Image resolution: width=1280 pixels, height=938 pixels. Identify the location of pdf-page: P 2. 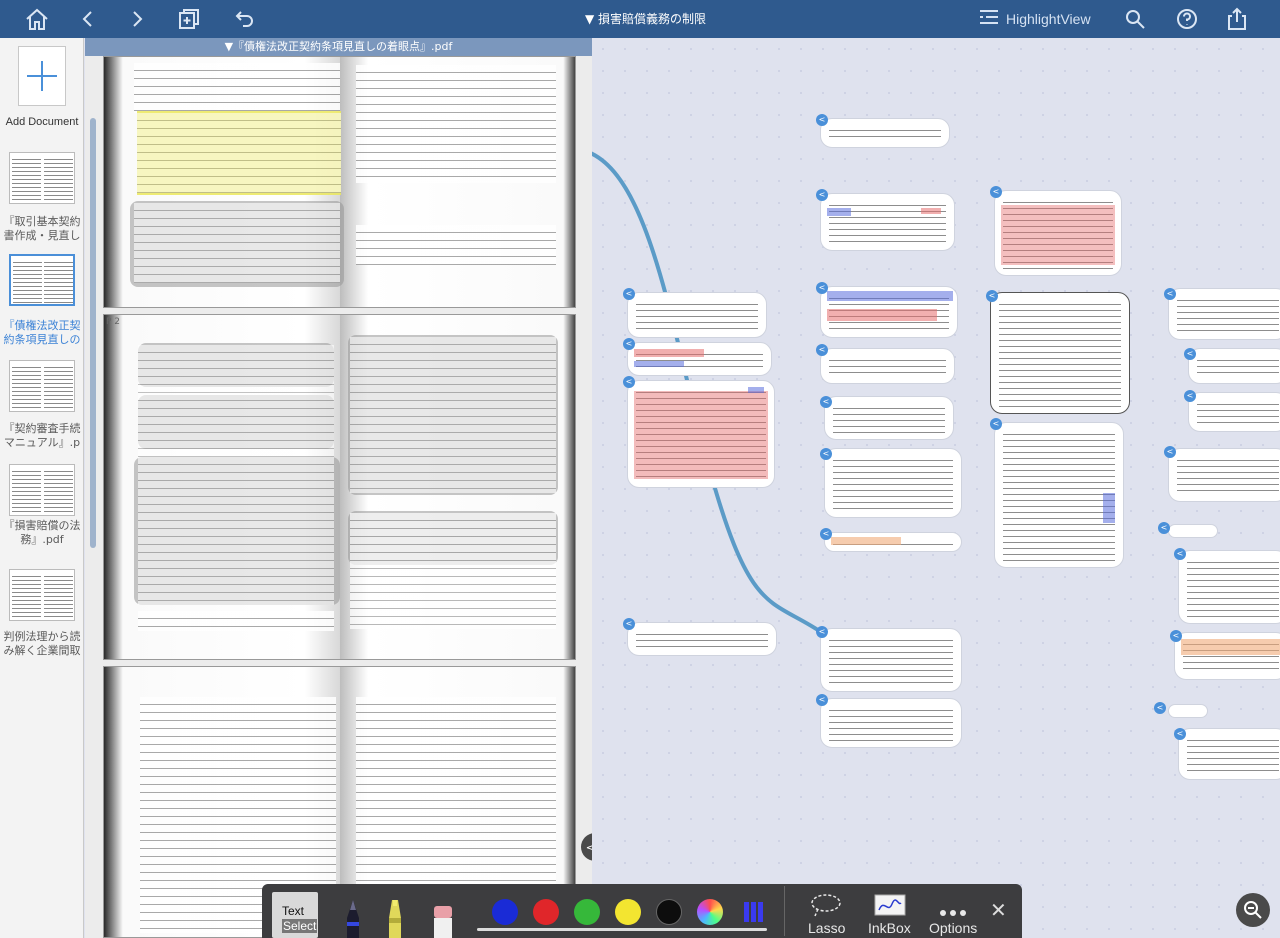
(339, 487).